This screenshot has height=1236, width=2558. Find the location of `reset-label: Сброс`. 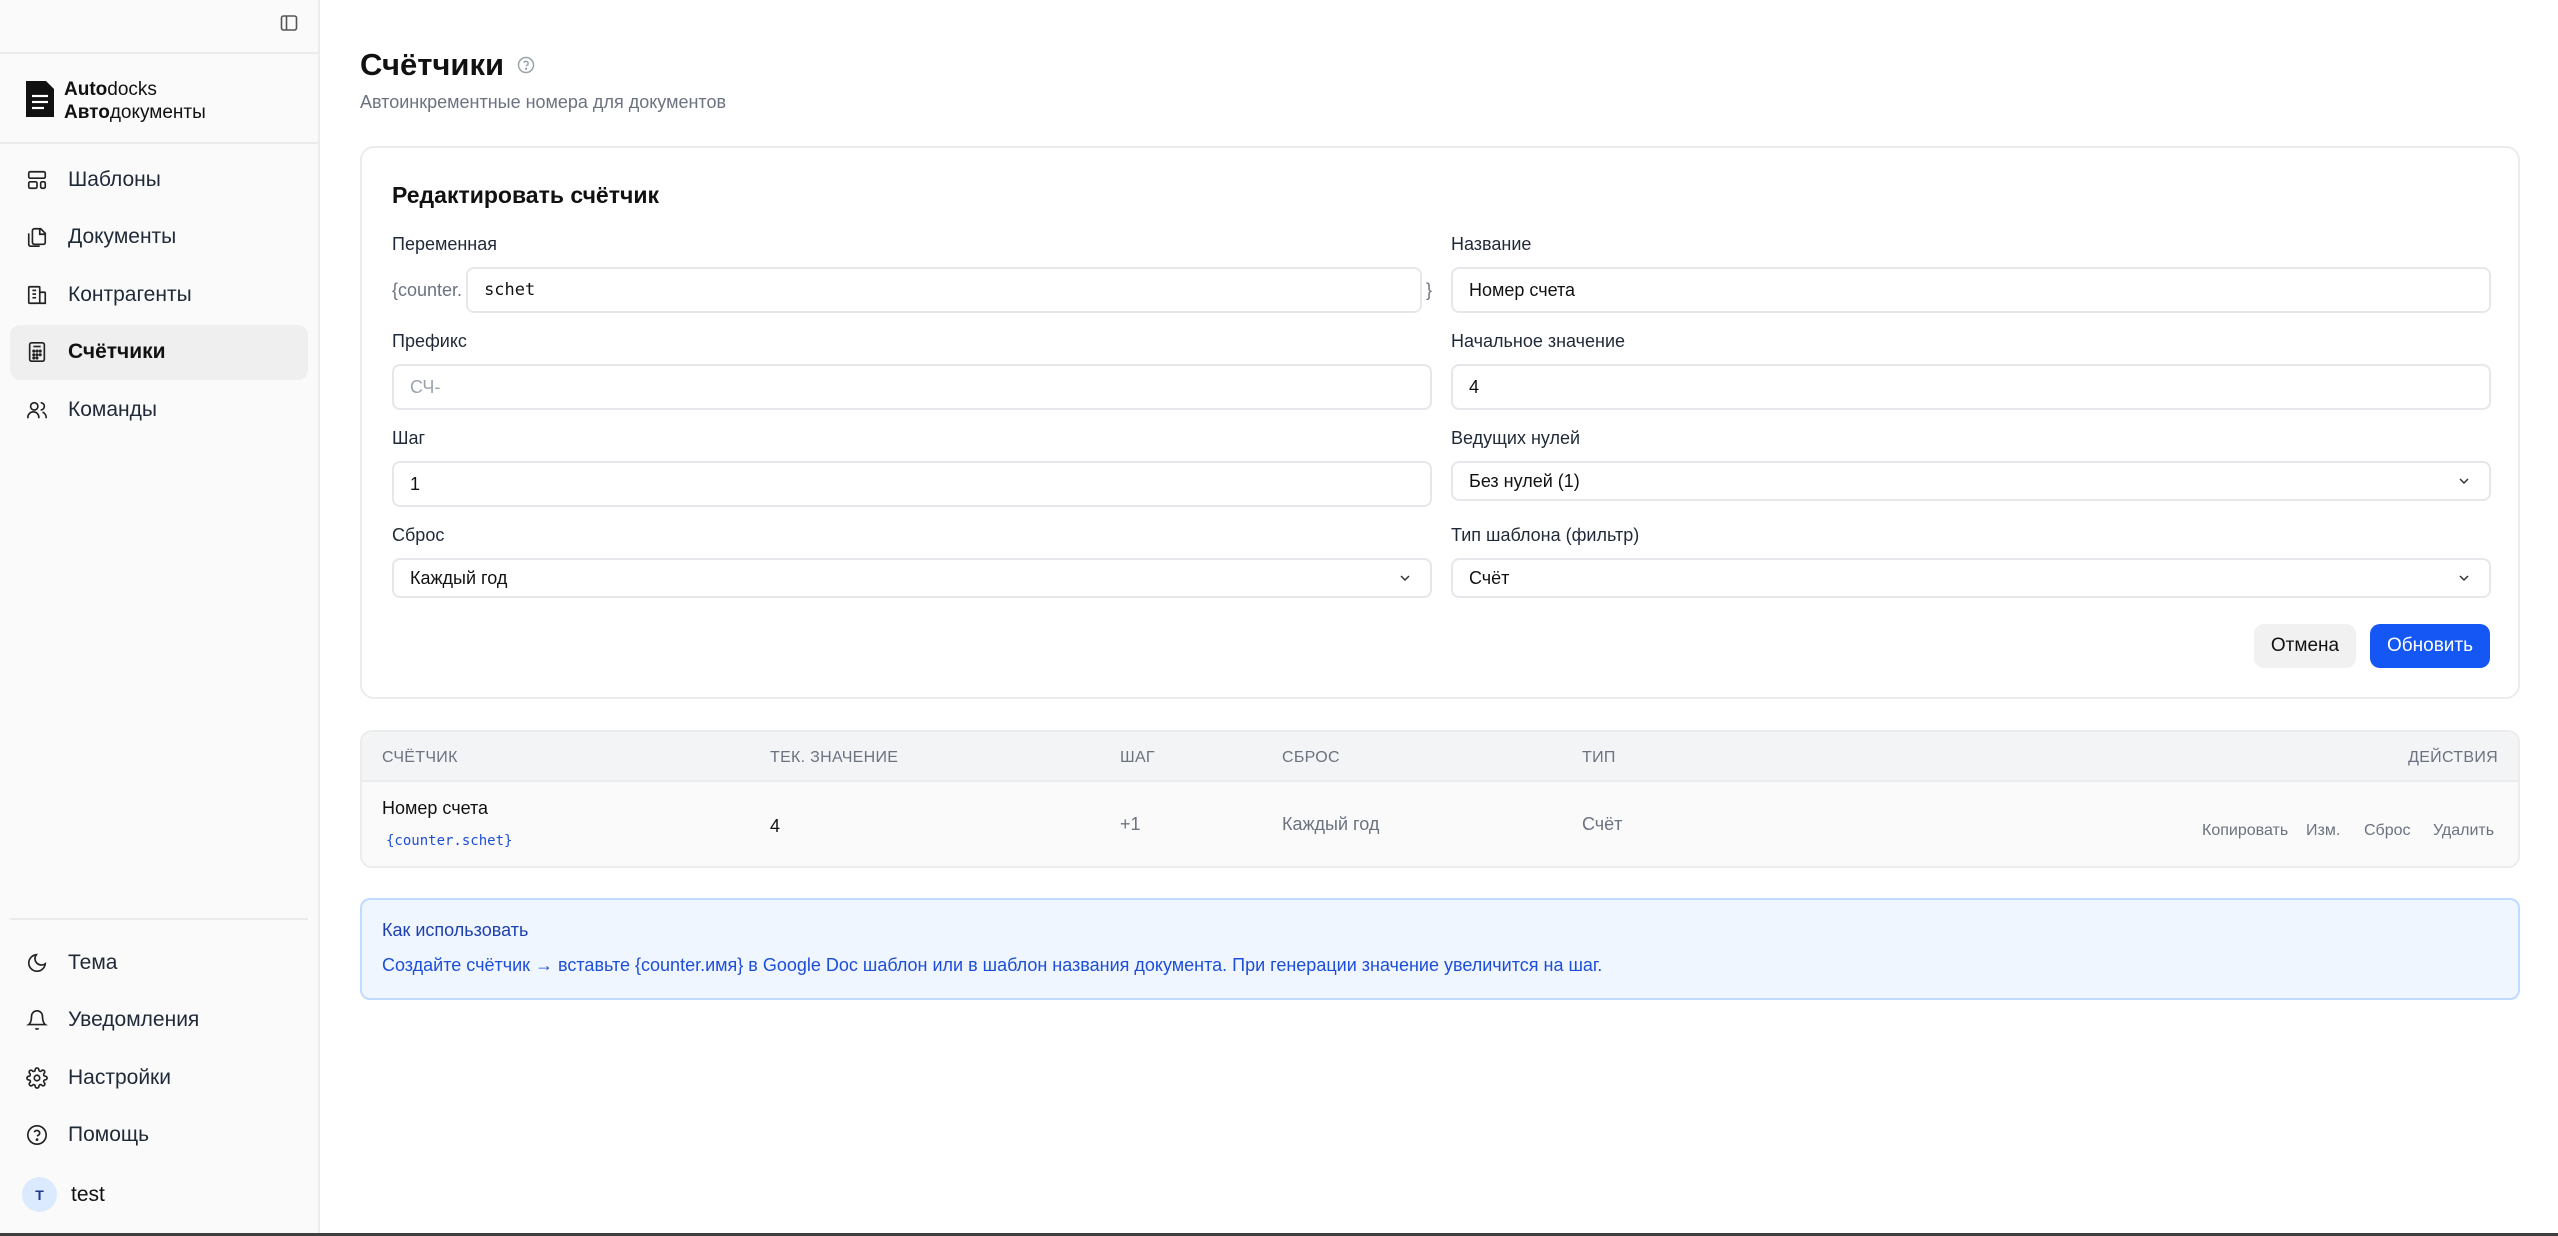

reset-label: Сброс is located at coordinates (418, 535).